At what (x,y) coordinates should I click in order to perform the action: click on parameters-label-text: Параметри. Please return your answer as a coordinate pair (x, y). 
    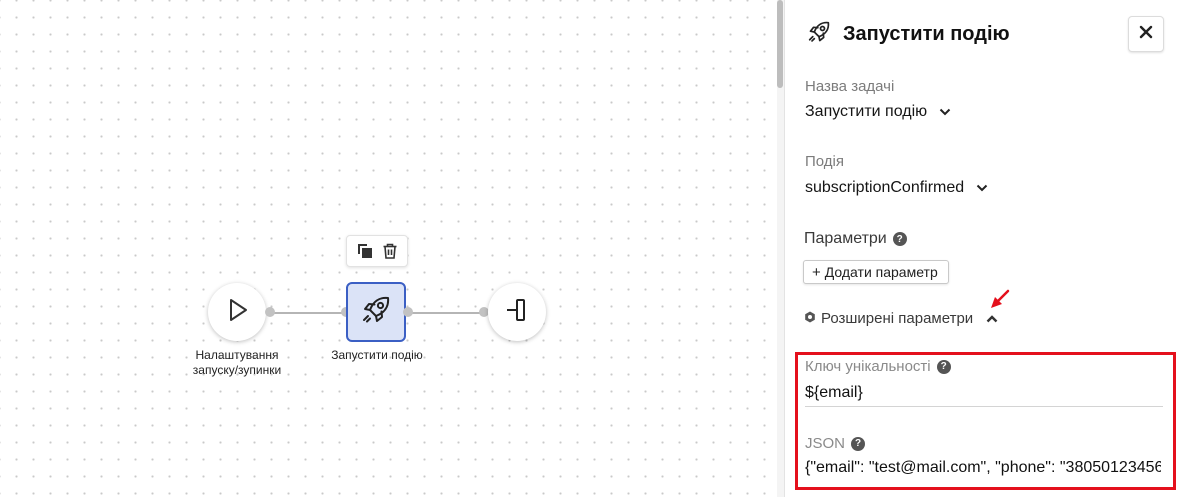
    Looking at the image, I should click on (845, 238).